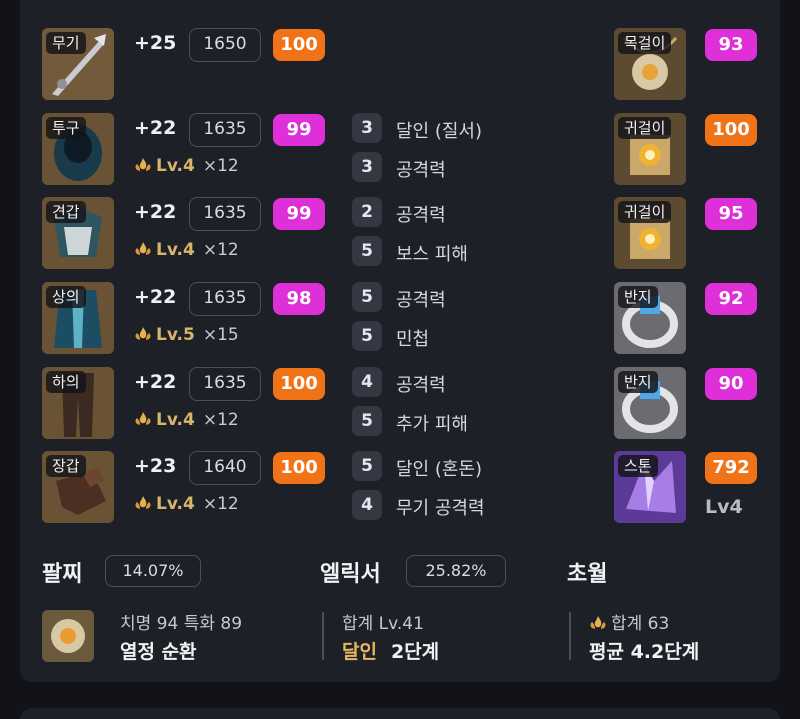  I want to click on quality-badge: 93, so click(731, 45).